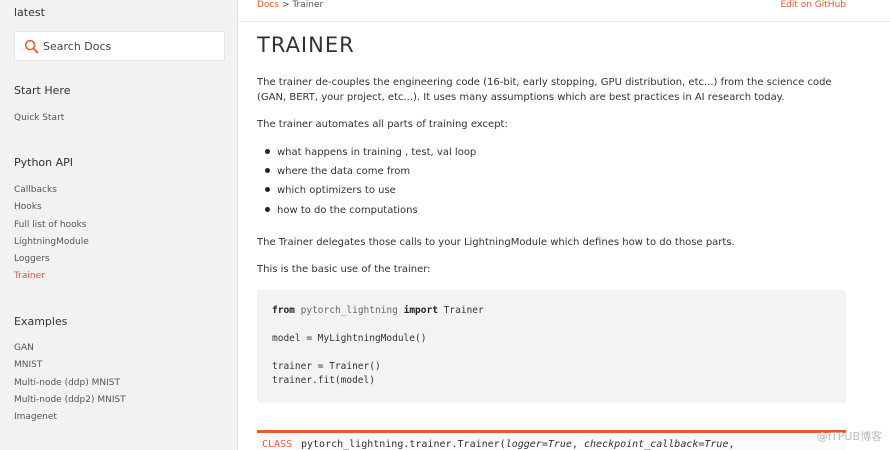  I want to click on sidebar-item-quick-start: Quick Start, so click(39, 118).